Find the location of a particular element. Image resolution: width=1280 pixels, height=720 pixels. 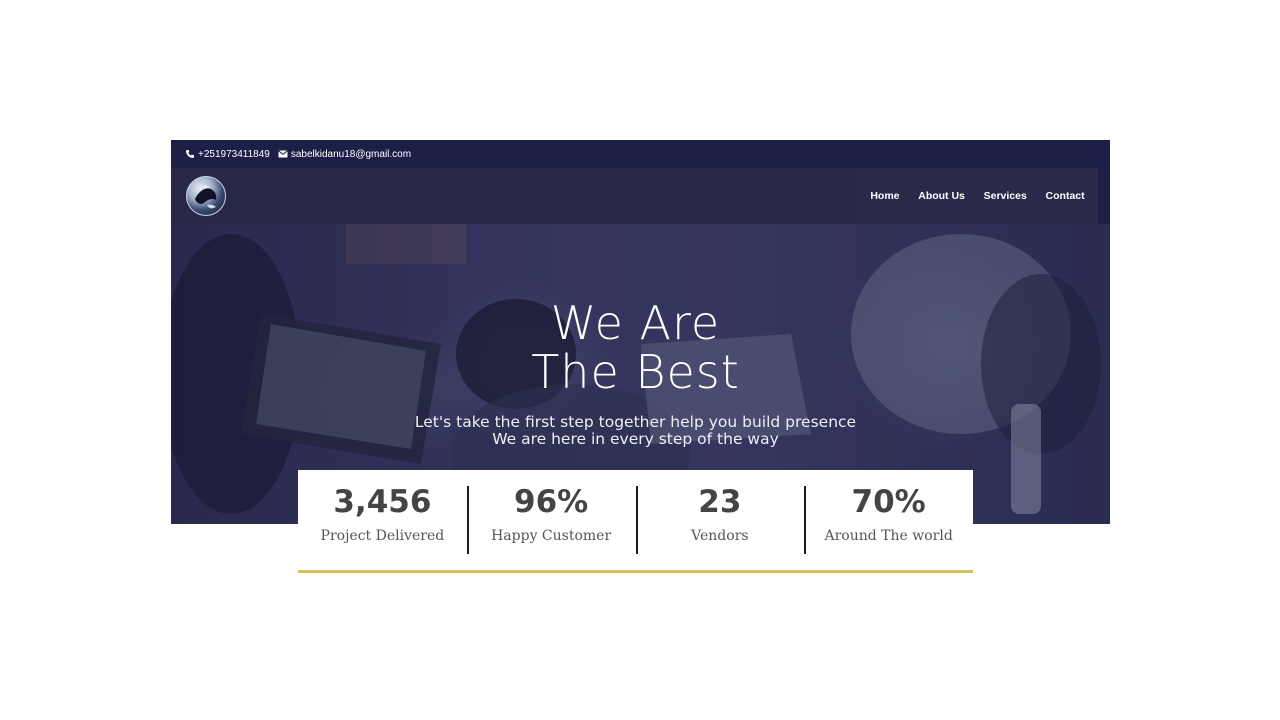

phone-contact: +251973411849 is located at coordinates (227, 154).